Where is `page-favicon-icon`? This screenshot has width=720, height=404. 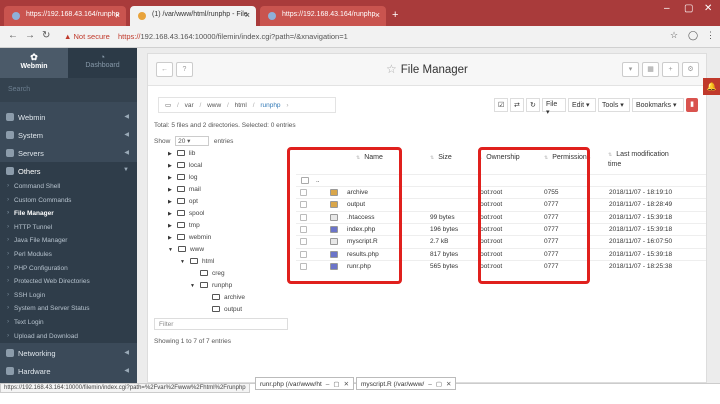
page-favicon-icon is located at coordinates (272, 16).